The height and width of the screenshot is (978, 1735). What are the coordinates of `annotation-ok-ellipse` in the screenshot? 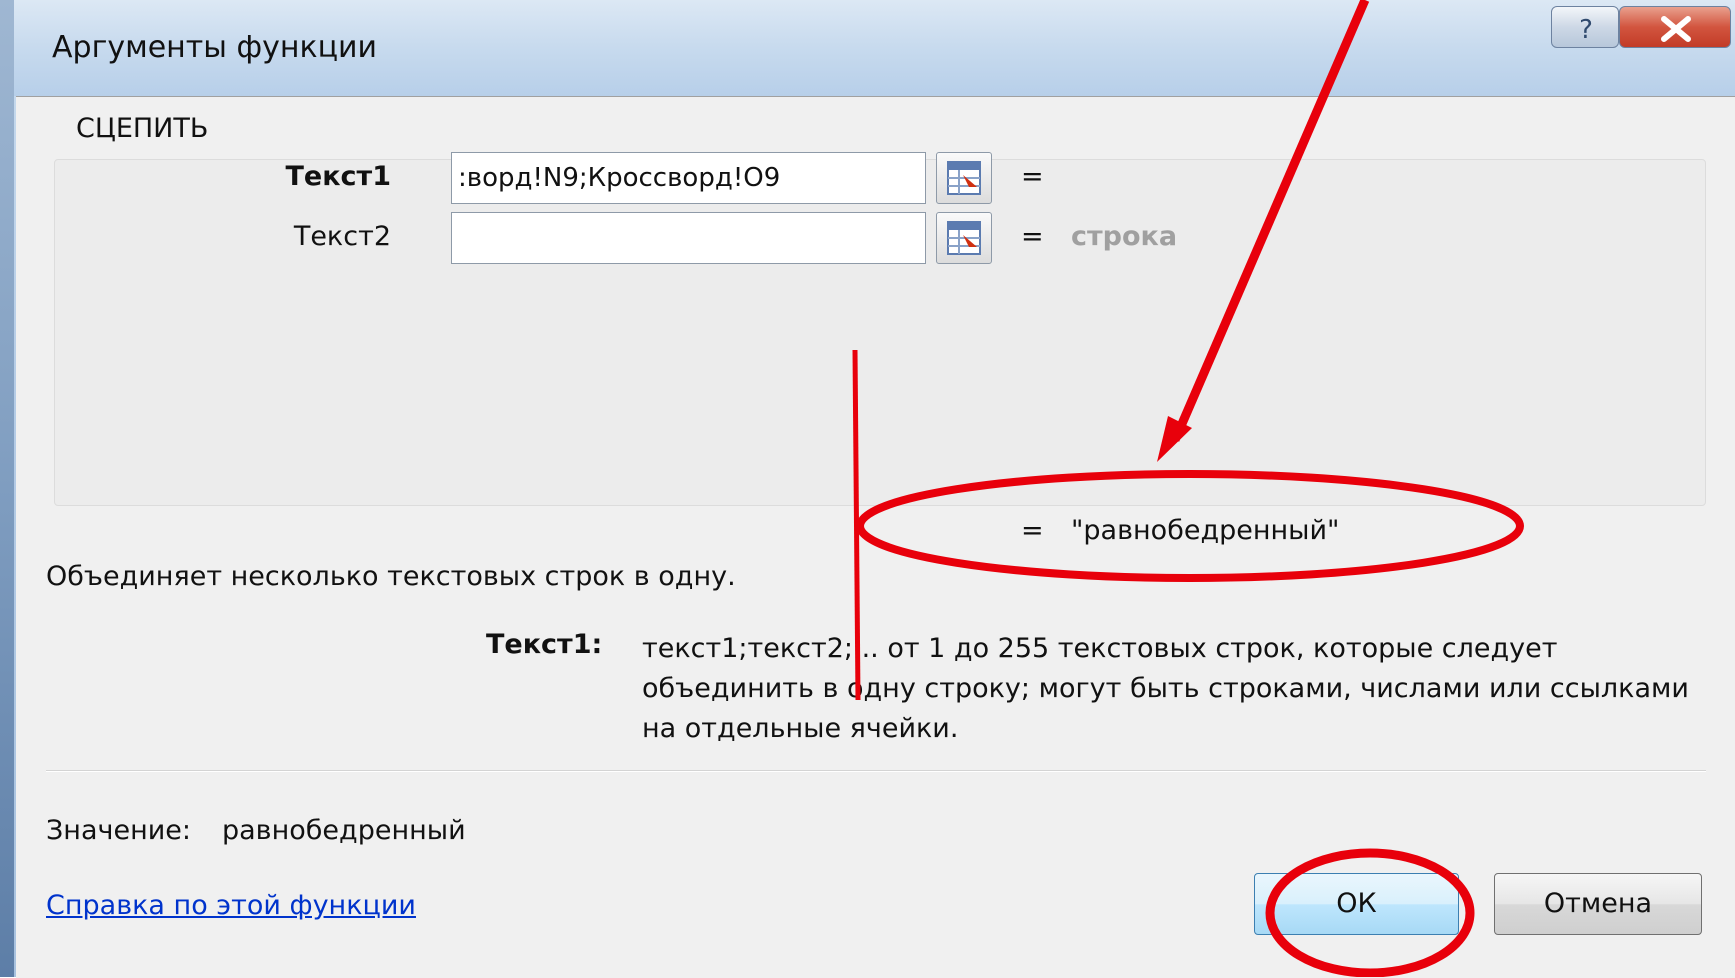 It's located at (1370, 912).